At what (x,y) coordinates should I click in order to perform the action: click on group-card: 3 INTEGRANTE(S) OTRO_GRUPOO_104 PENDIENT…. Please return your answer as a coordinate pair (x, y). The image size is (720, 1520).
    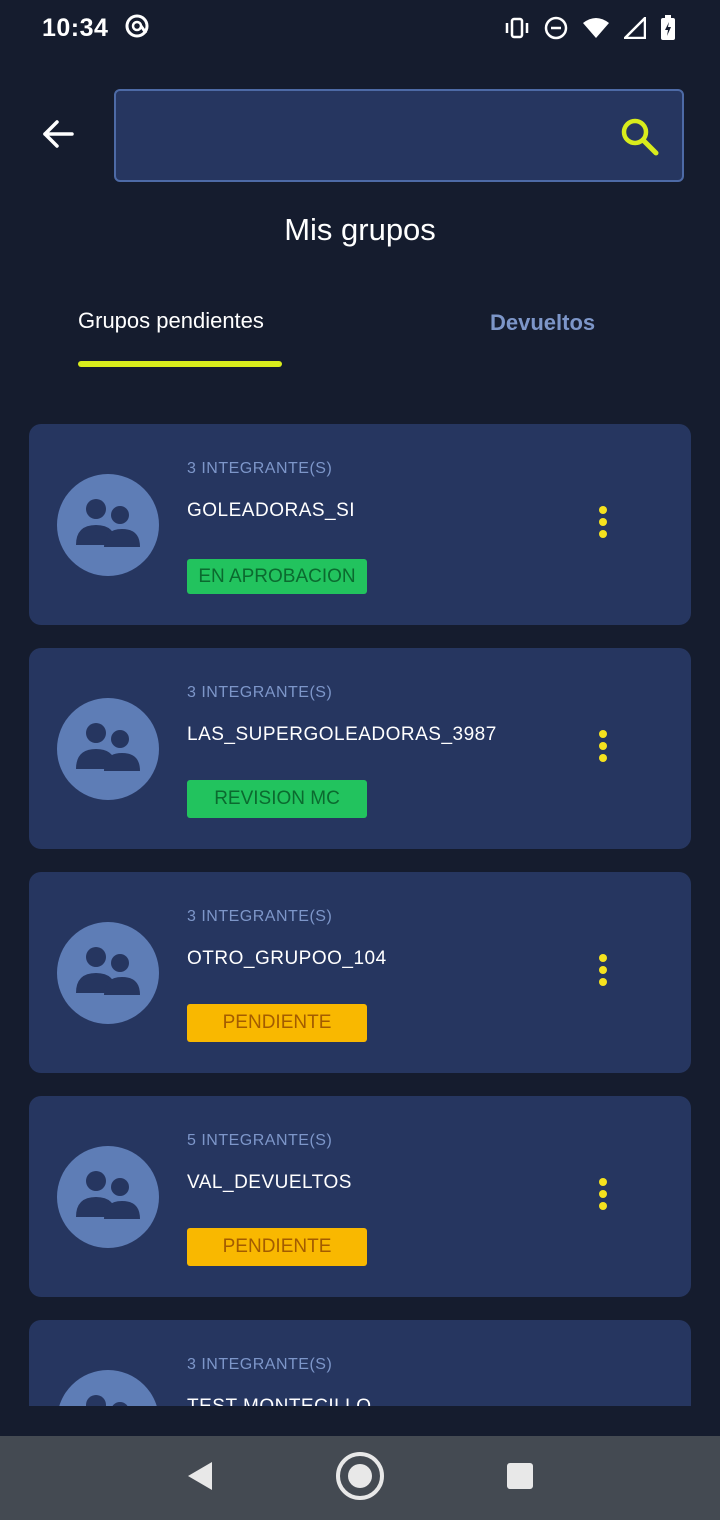
    Looking at the image, I should click on (360, 972).